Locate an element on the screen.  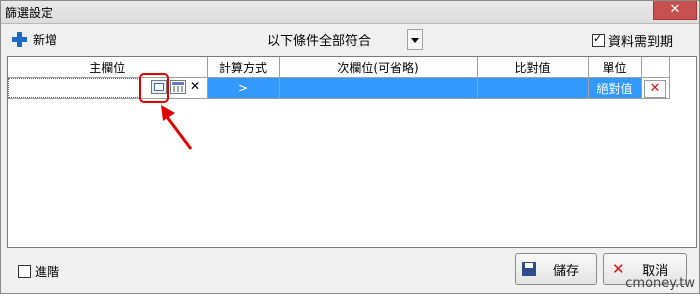
header-main-field: 主欄位 is located at coordinates (108, 67).